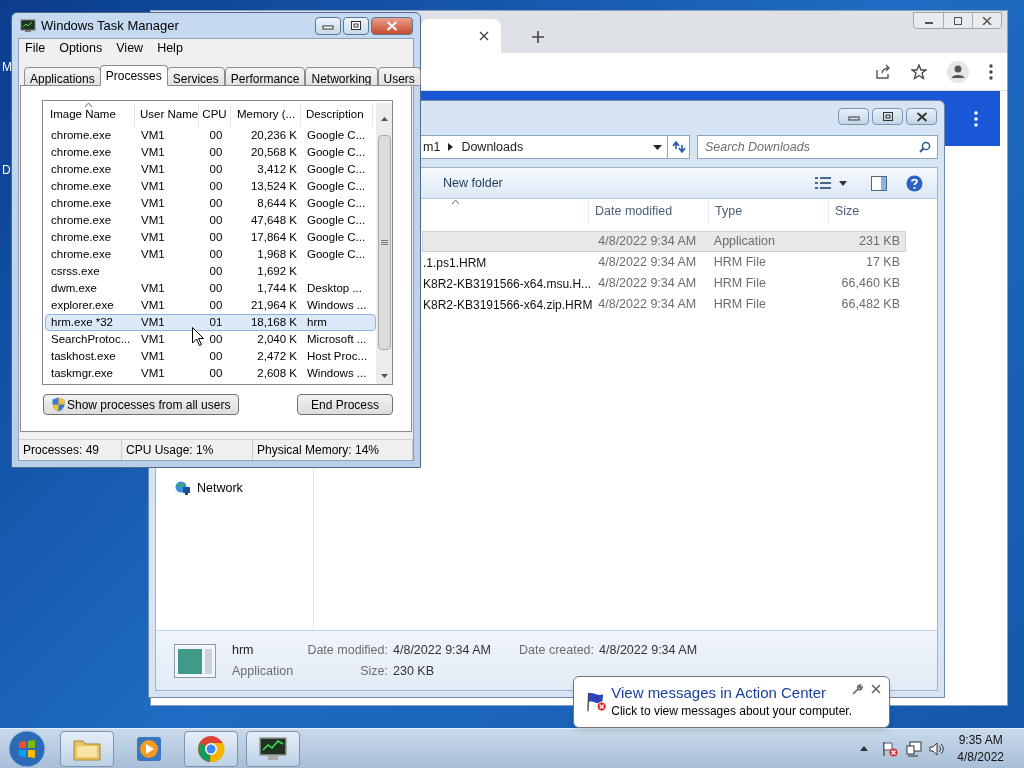 The width and height of the screenshot is (1024, 768). What do you see at coordinates (318, 450) in the screenshot?
I see `status-text: Physical Memory: 14%` at bounding box center [318, 450].